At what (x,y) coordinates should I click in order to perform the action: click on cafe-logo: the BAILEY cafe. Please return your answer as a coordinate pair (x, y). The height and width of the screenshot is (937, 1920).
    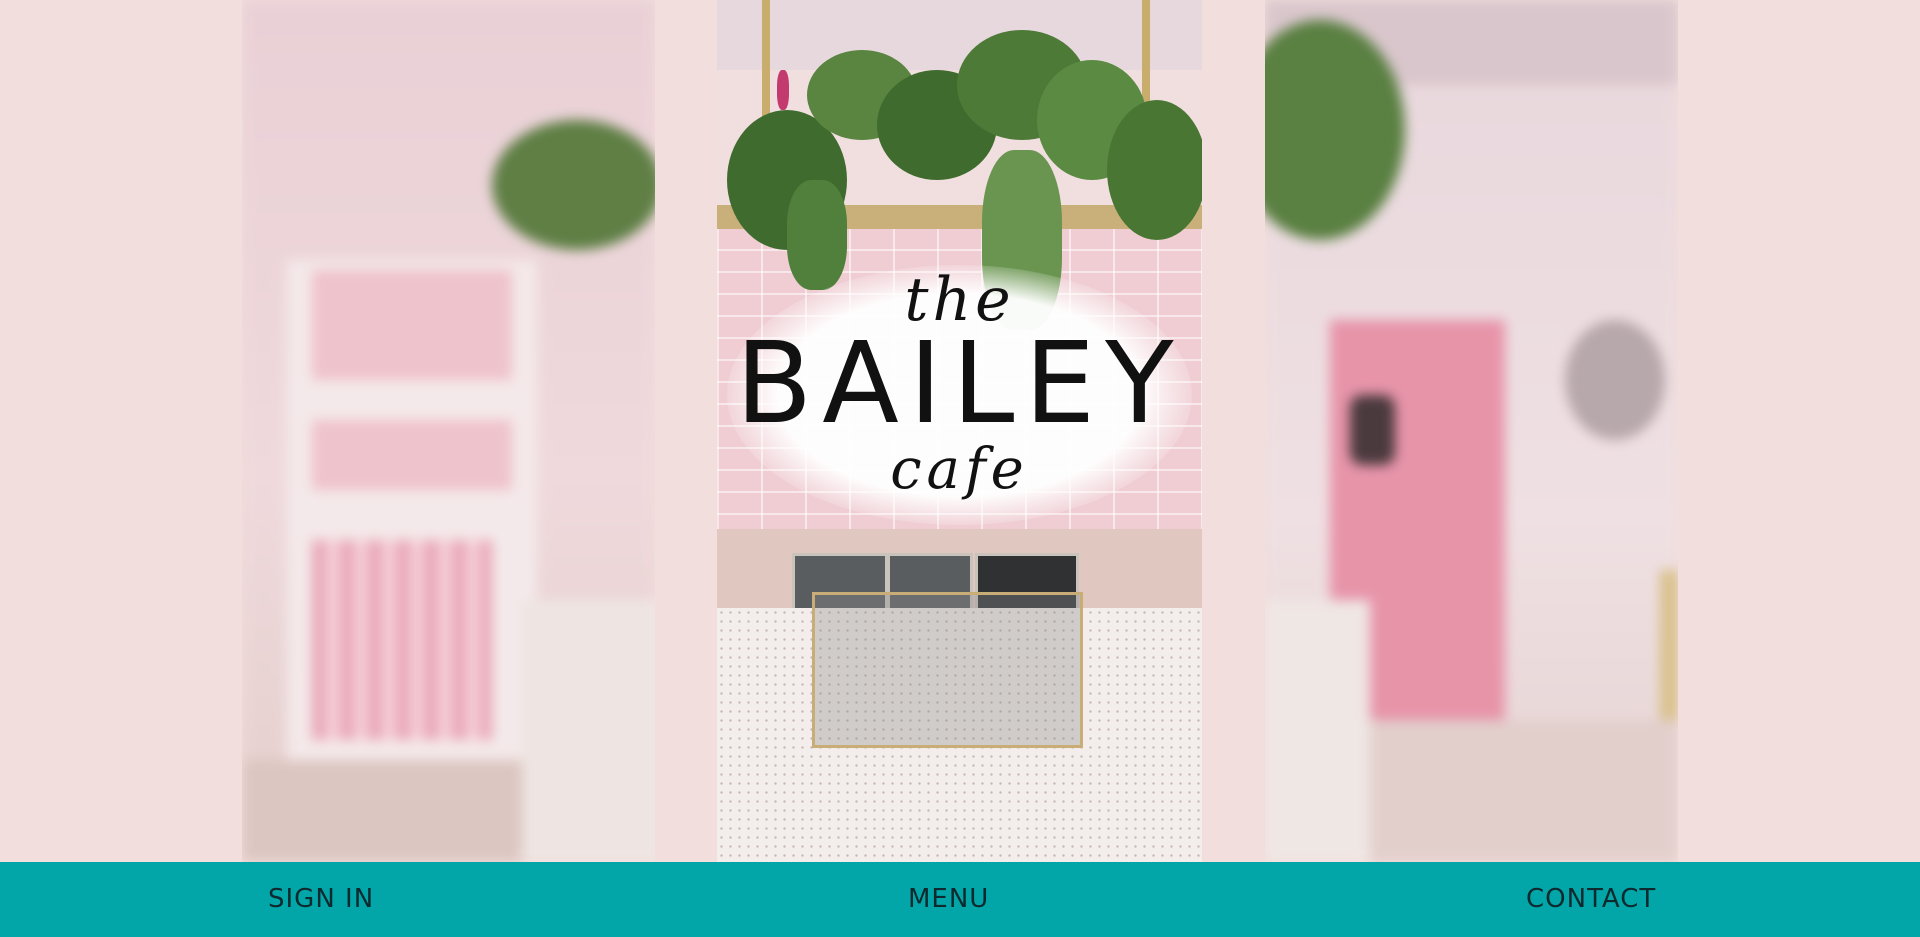
    Looking at the image, I should click on (959, 385).